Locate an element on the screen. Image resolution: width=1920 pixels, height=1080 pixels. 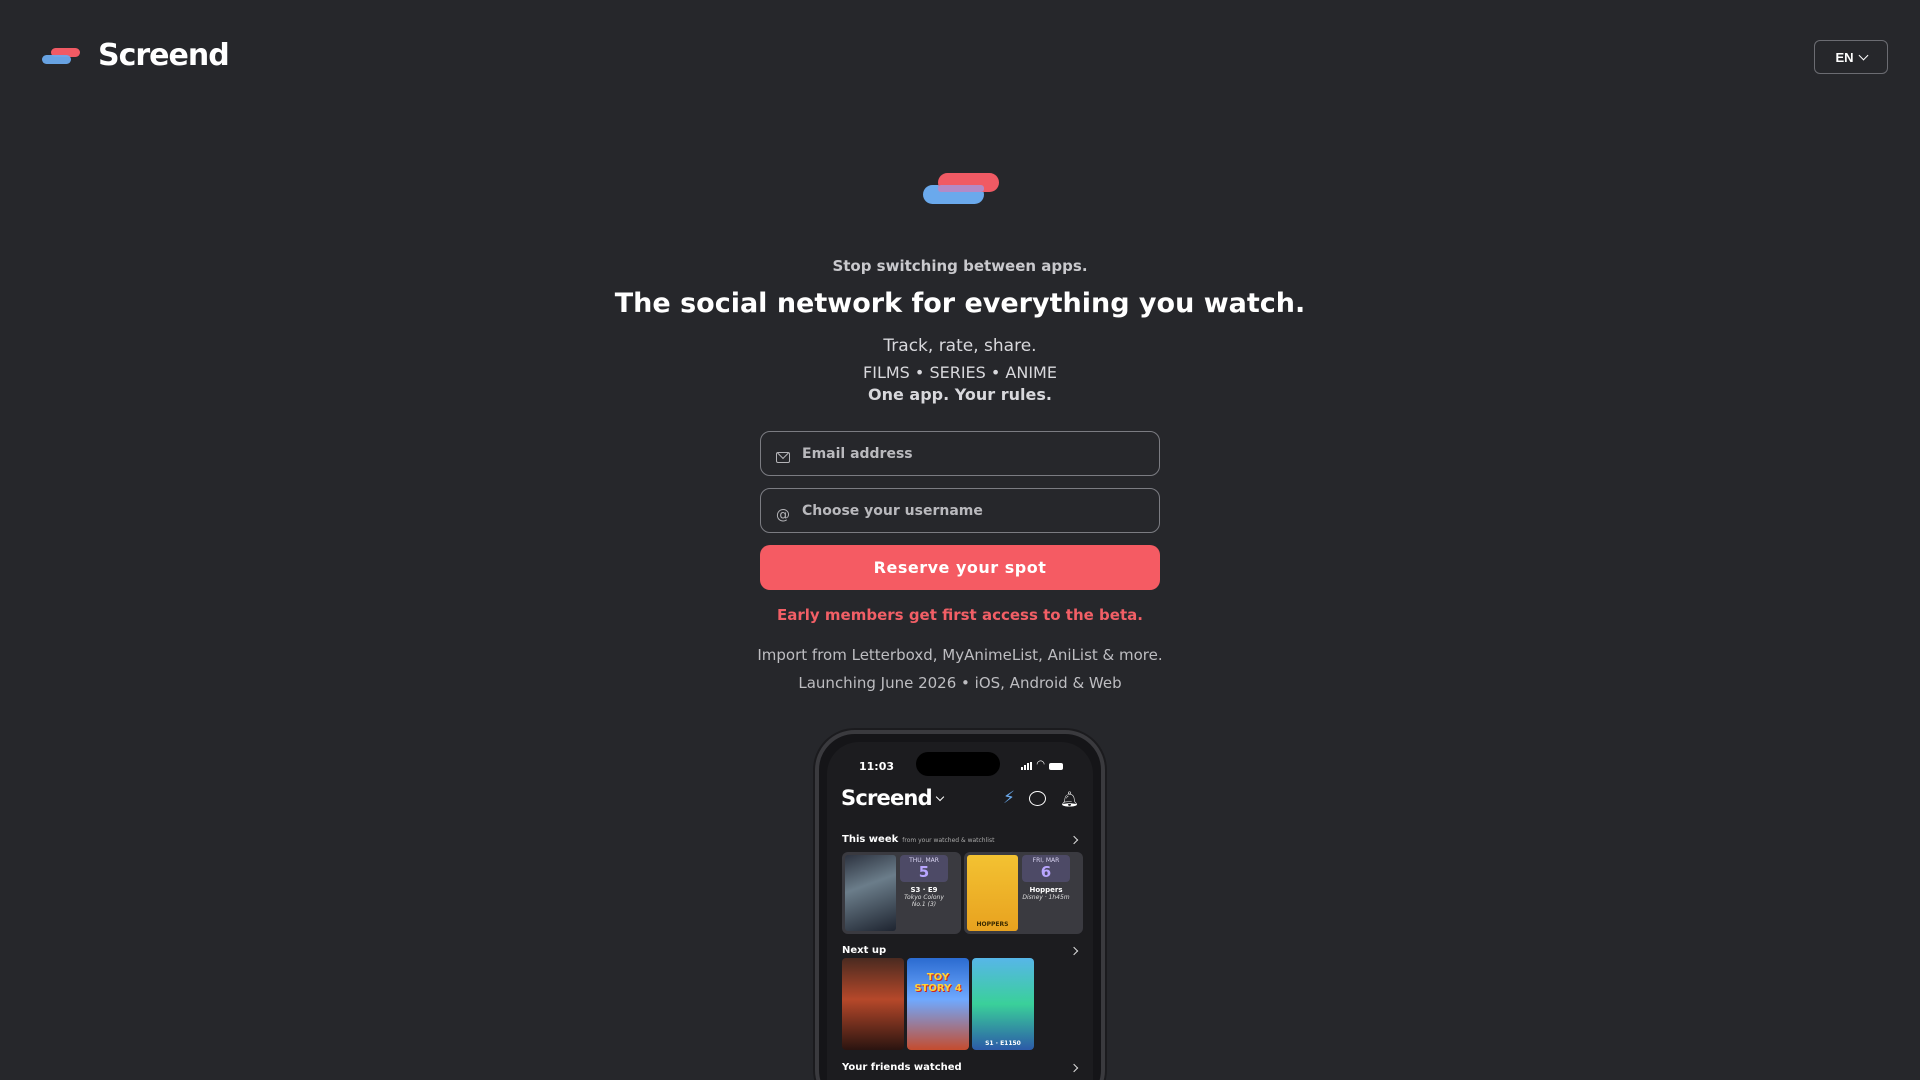
username-field-container: @ is located at coordinates (960, 510).